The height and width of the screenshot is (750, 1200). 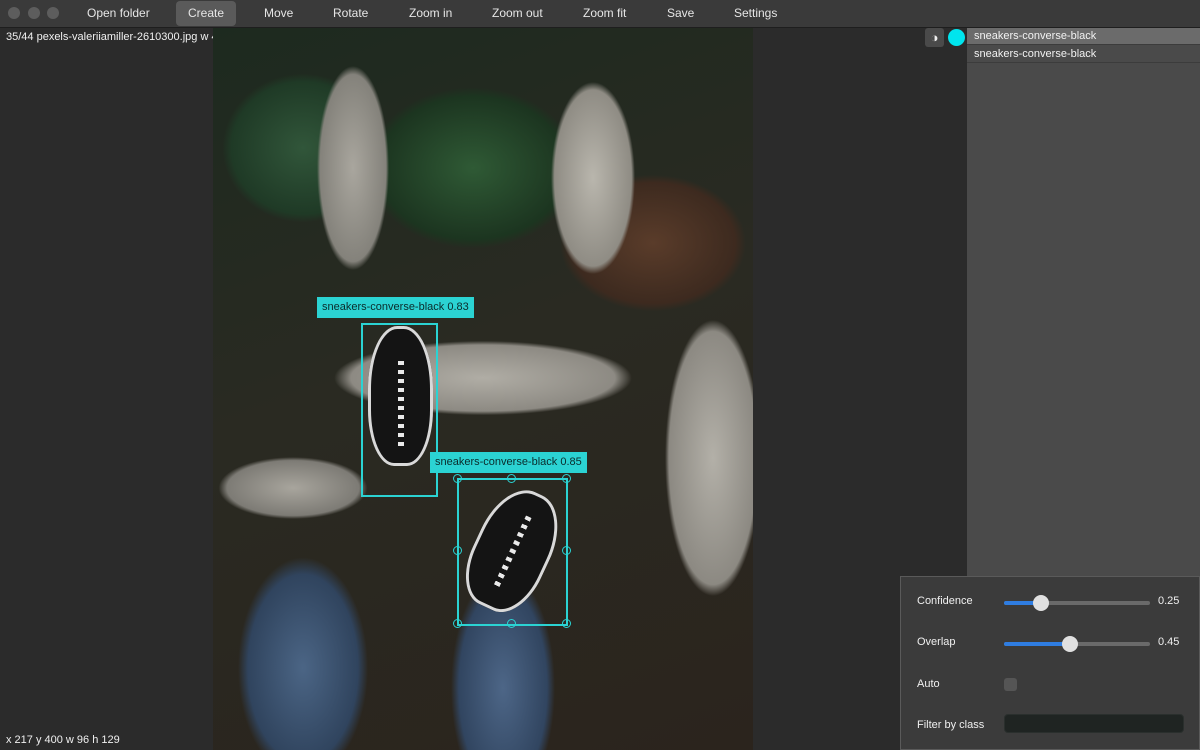 I want to click on filter-by-class-input, so click(x=1094, y=723).